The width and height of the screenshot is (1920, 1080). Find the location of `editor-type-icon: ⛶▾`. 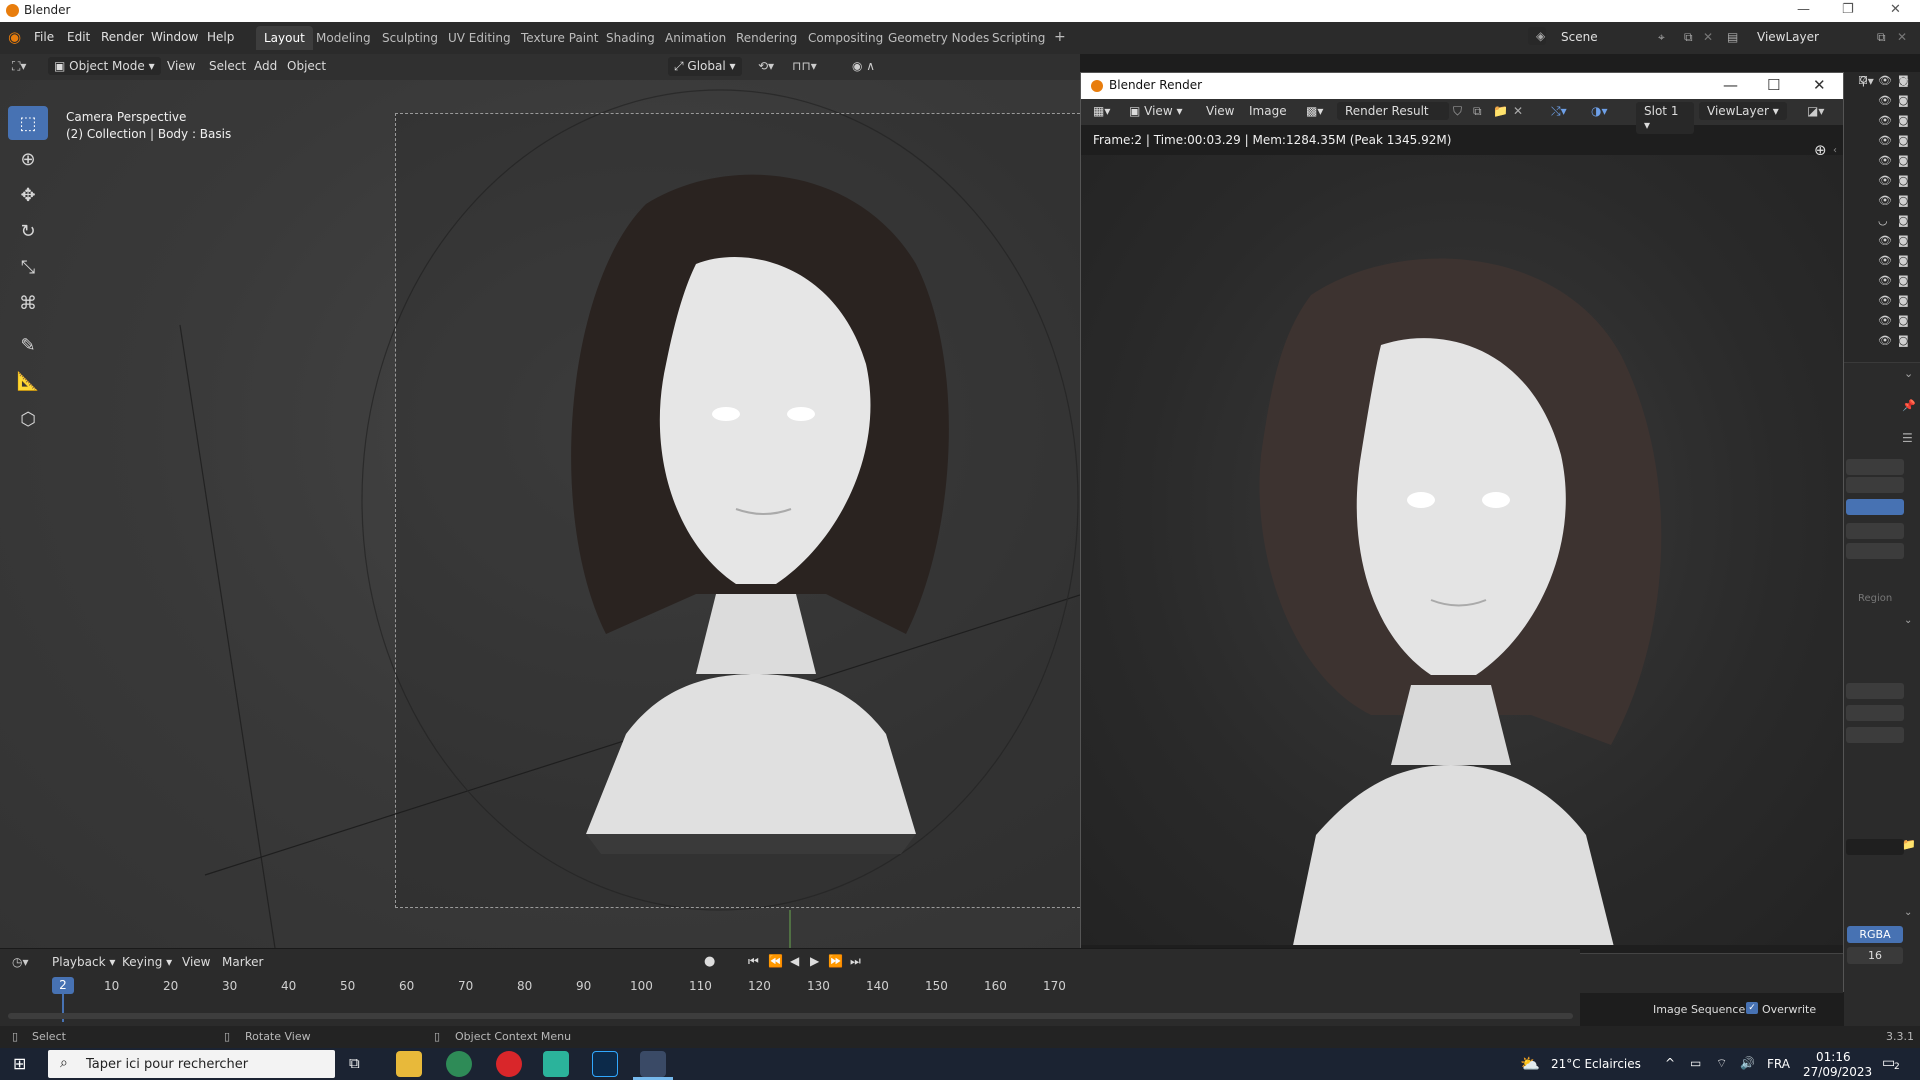

editor-type-icon: ⛶▾ is located at coordinates (19, 66).